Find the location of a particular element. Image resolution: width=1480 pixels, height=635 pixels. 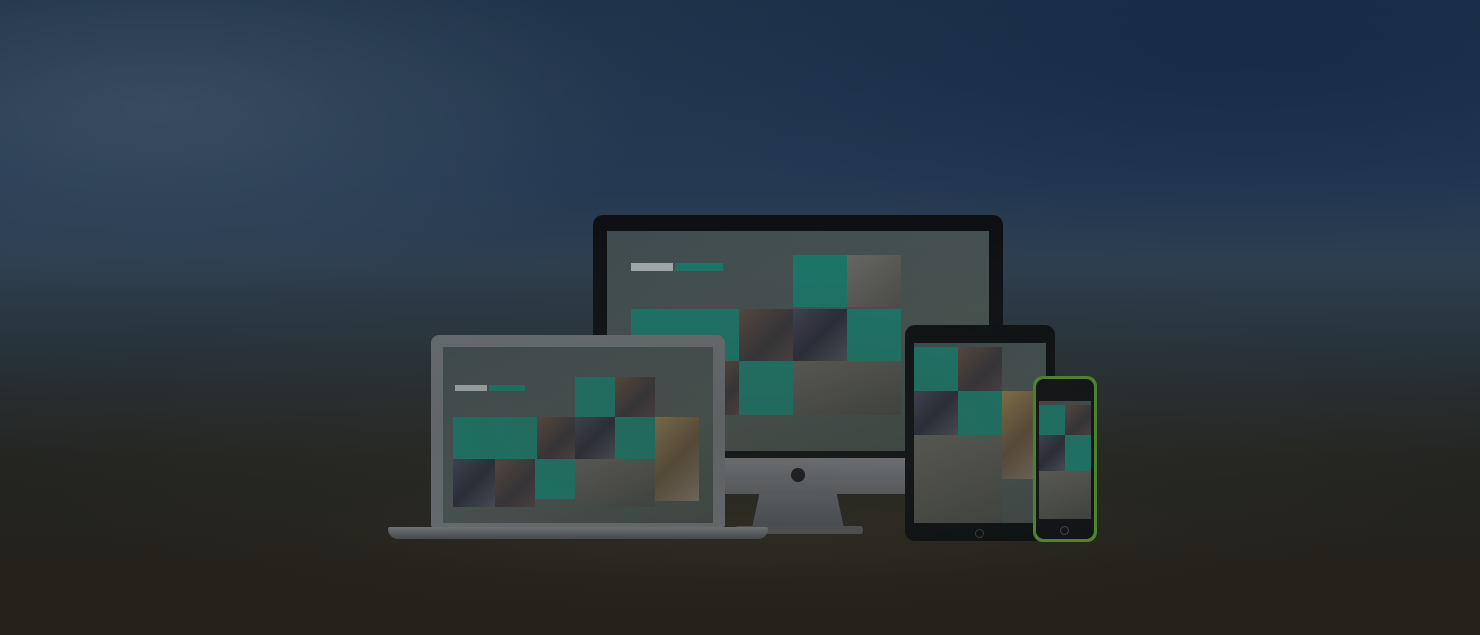

laptop-screen is located at coordinates (578, 435).